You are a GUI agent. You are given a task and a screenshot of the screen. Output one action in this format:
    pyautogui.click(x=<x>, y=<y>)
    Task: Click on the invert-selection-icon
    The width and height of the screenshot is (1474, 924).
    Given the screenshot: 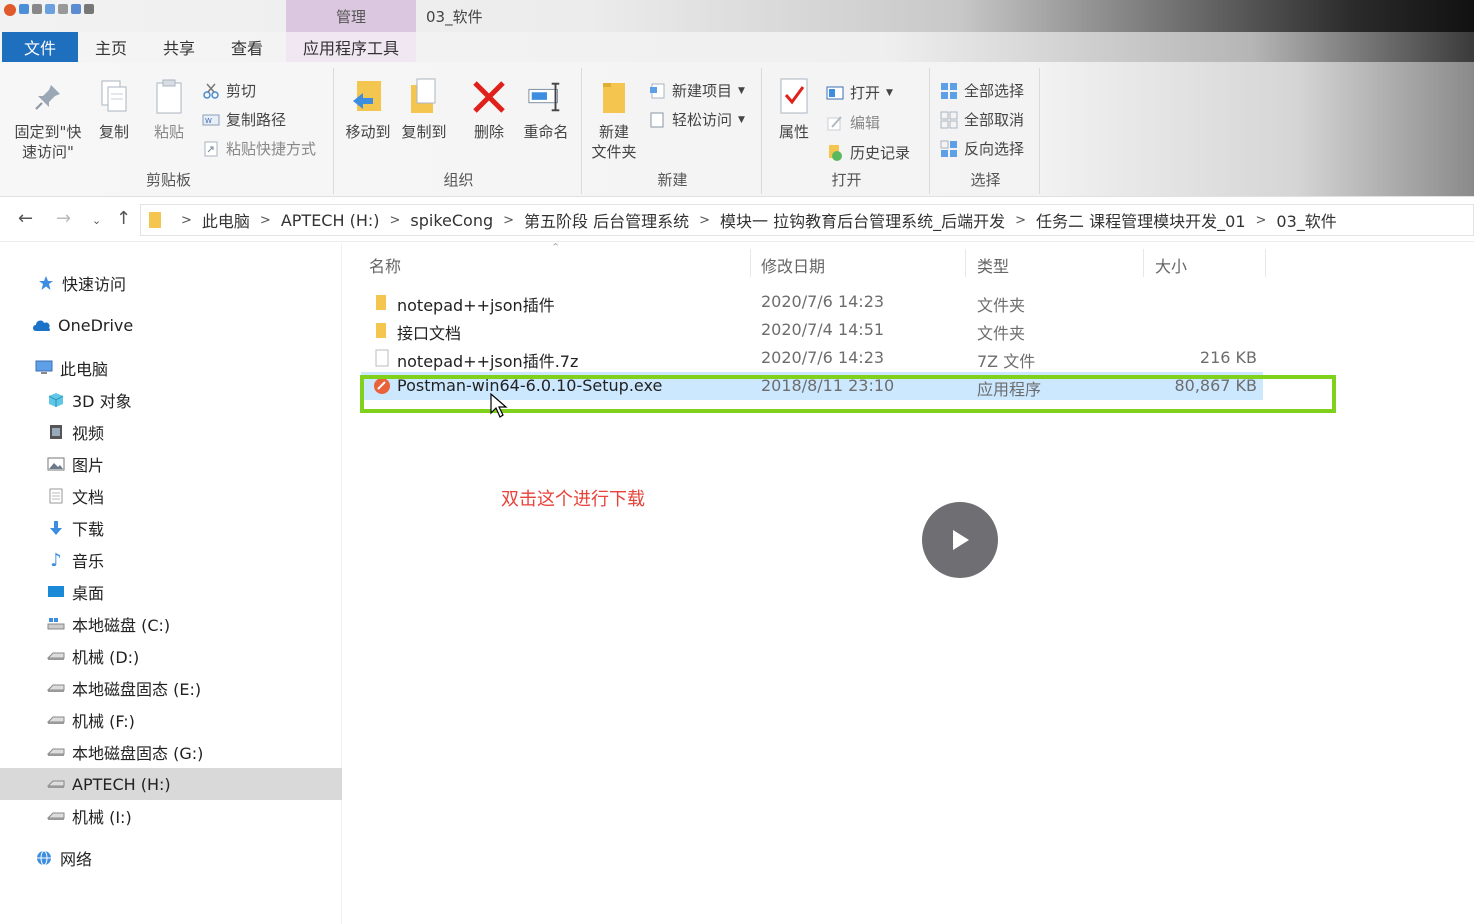 What is the action you would take?
    pyautogui.click(x=949, y=149)
    